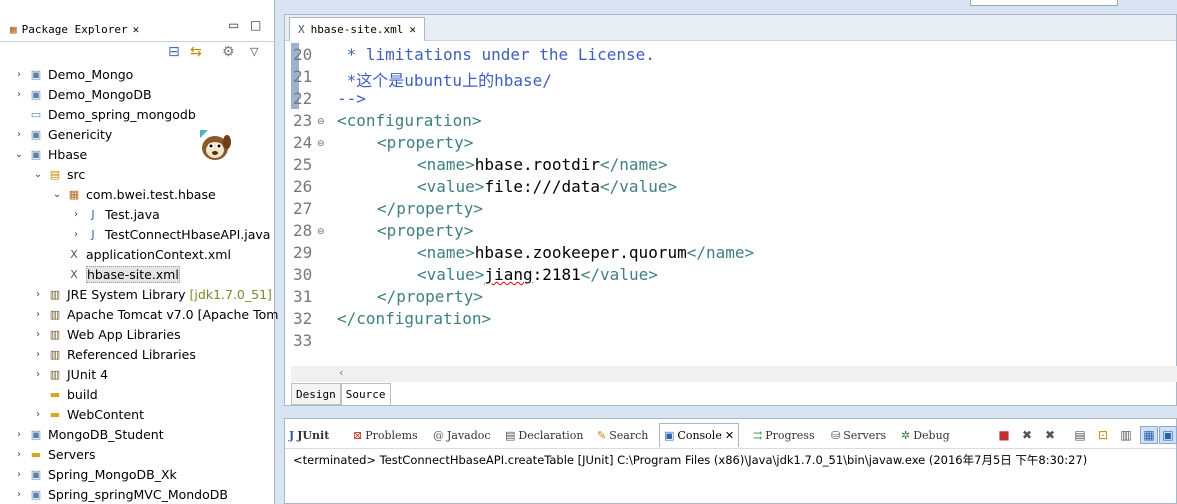 The image size is (1177, 504). What do you see at coordinates (341, 372) in the screenshot?
I see `scroll-left-icon: ‹` at bounding box center [341, 372].